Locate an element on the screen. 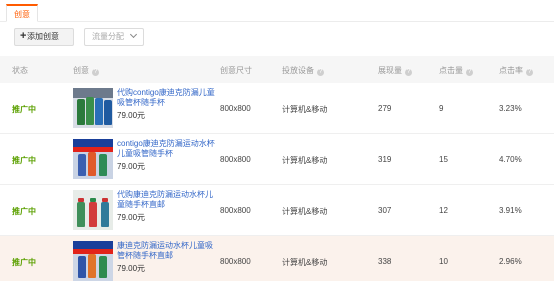  ctr: 3.91% is located at coordinates (510, 210).